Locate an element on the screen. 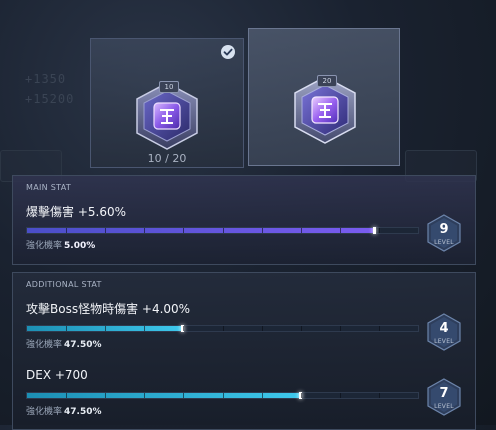 This screenshot has height=430, width=496. card-level-badge: 10 is located at coordinates (169, 87).